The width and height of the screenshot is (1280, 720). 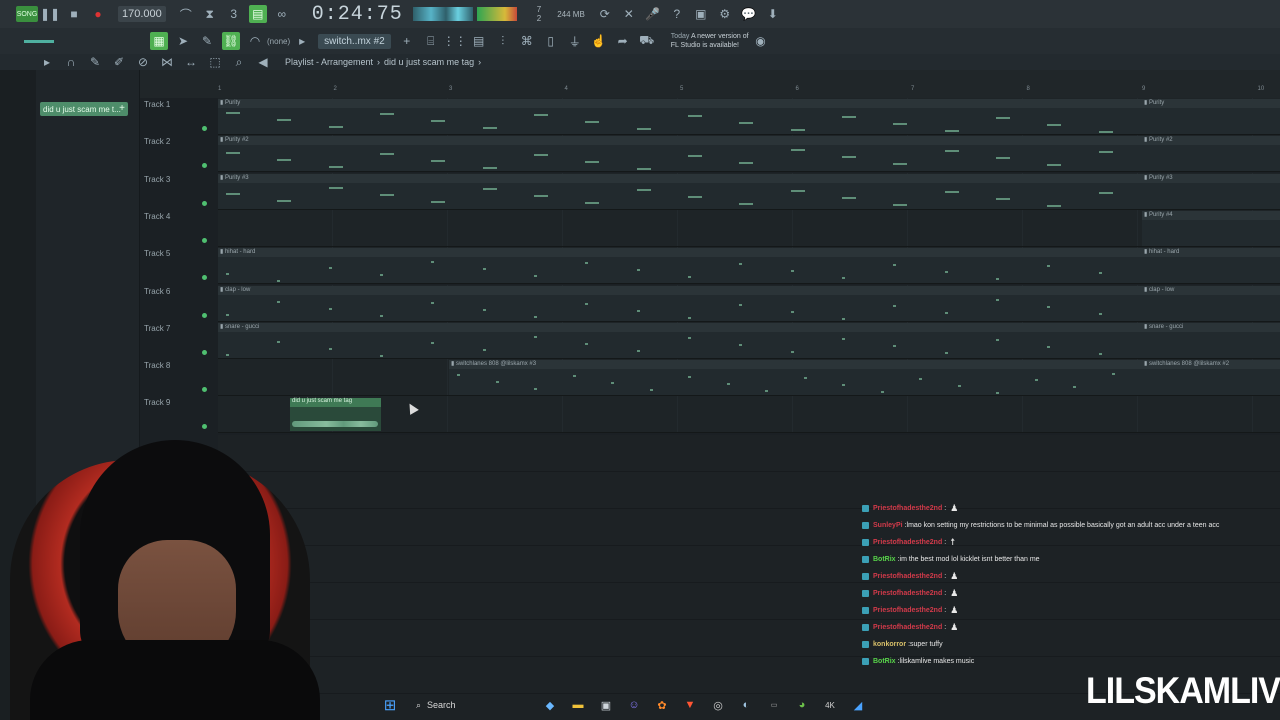 What do you see at coordinates (157, 104) in the screenshot?
I see `track-name: Track 1` at bounding box center [157, 104].